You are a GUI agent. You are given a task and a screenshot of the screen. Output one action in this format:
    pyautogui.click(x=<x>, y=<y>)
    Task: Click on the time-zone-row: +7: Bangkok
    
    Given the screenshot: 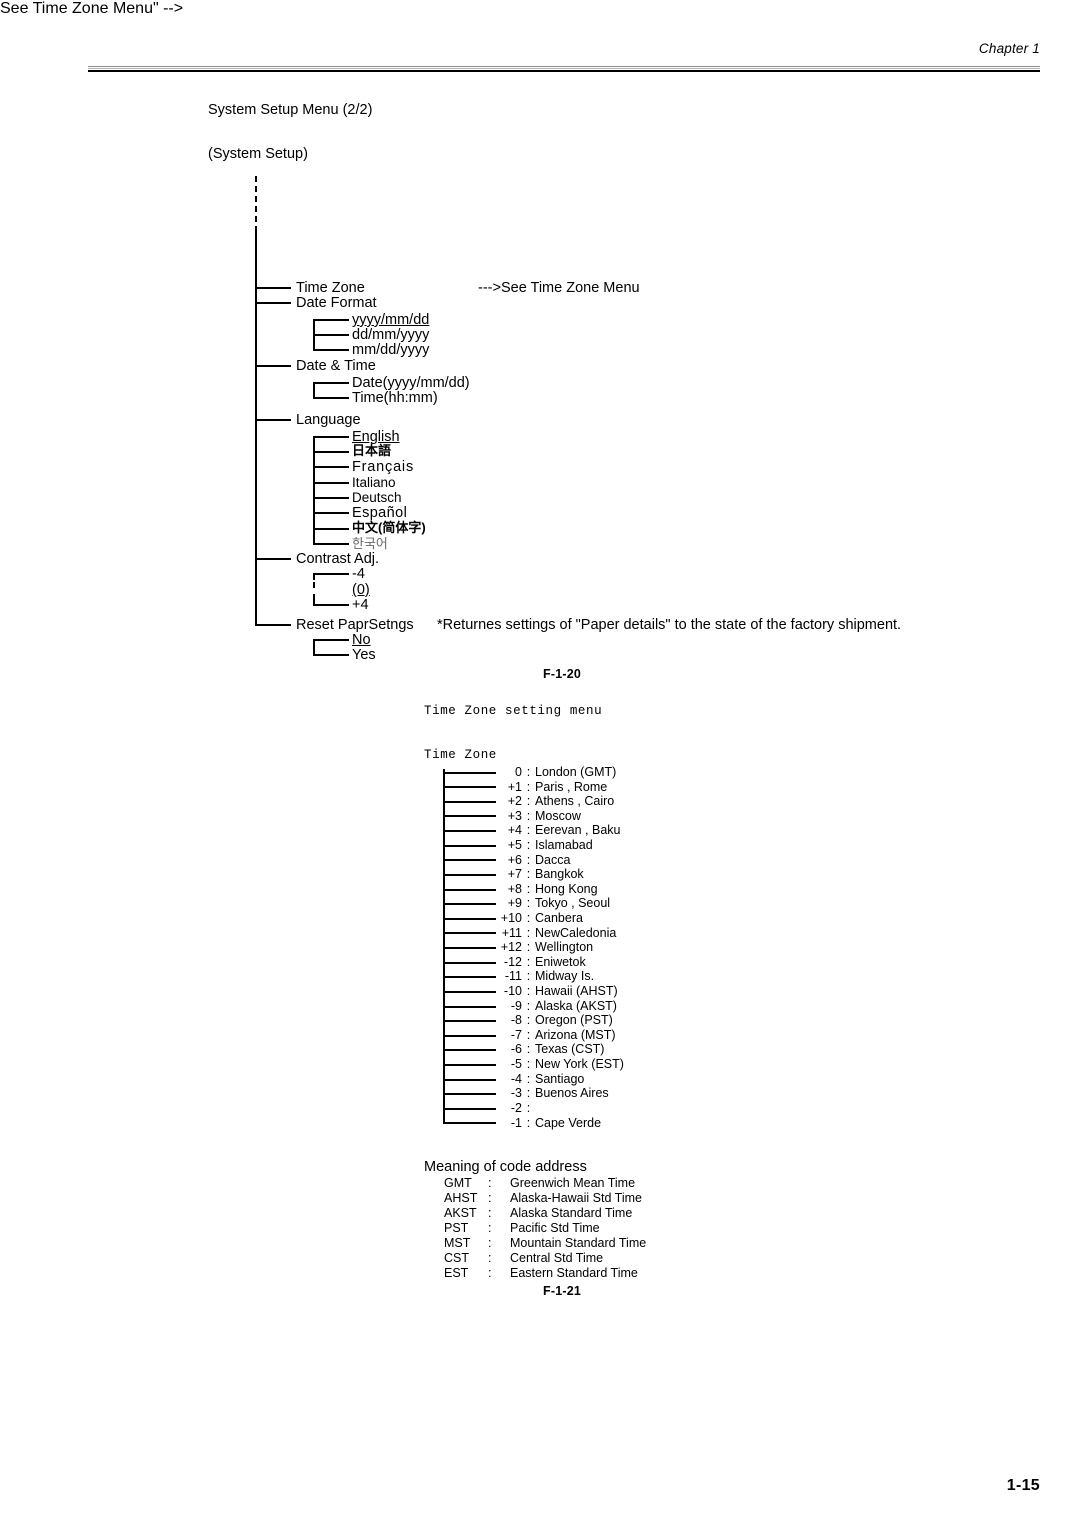 What is the action you would take?
    pyautogui.click(x=540, y=874)
    